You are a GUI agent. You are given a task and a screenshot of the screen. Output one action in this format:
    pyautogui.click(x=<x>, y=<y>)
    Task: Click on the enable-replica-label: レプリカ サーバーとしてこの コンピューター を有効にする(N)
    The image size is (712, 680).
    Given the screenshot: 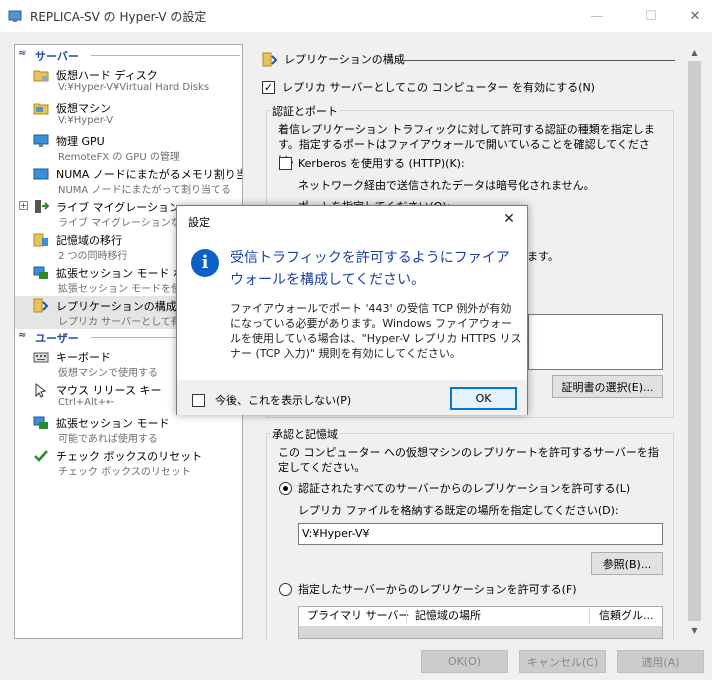 What is the action you would take?
    pyautogui.click(x=438, y=87)
    